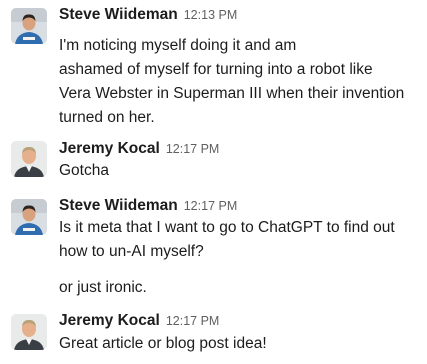  Describe the element at coordinates (178, 45) in the screenshot. I see `message-text: I'm noticing myself doing it and am` at that location.